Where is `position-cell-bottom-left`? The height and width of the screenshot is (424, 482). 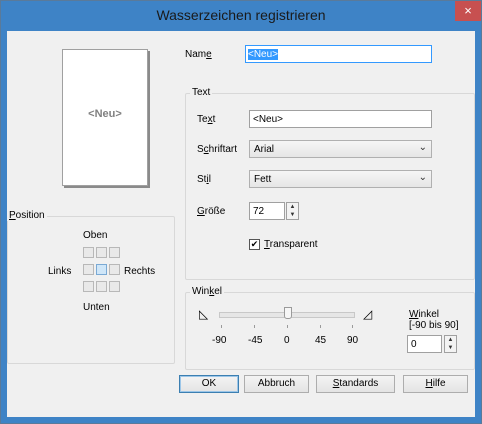
position-cell-bottom-left is located at coordinates (88, 286).